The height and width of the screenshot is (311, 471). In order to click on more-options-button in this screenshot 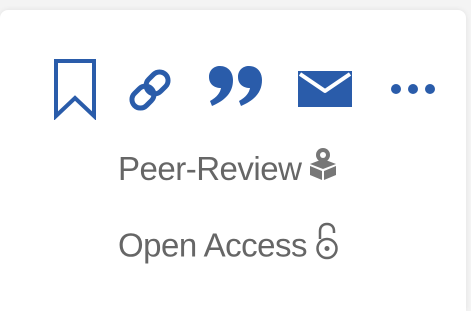, I will do `click(414, 89)`.